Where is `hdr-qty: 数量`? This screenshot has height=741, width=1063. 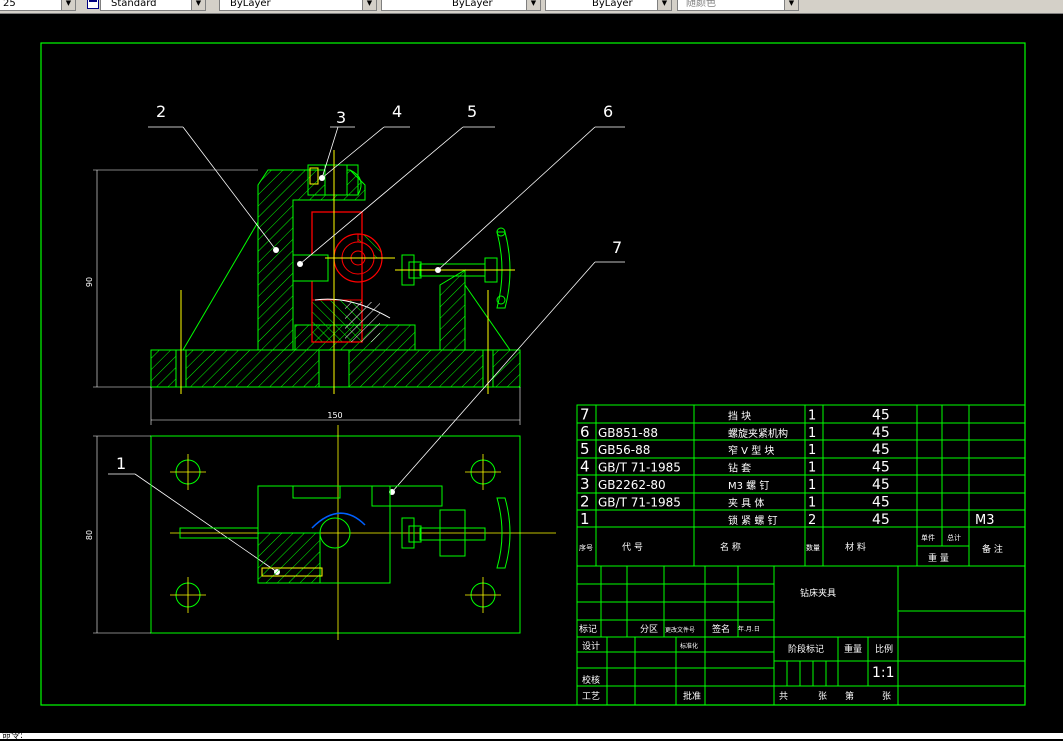 hdr-qty: 数量 is located at coordinates (813, 547).